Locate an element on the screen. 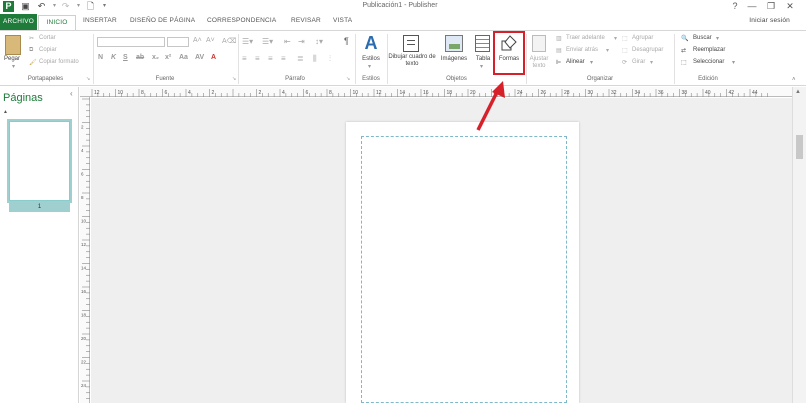 The height and width of the screenshot is (403, 806). hyphenation-icon: ⫶ is located at coordinates (330, 59).